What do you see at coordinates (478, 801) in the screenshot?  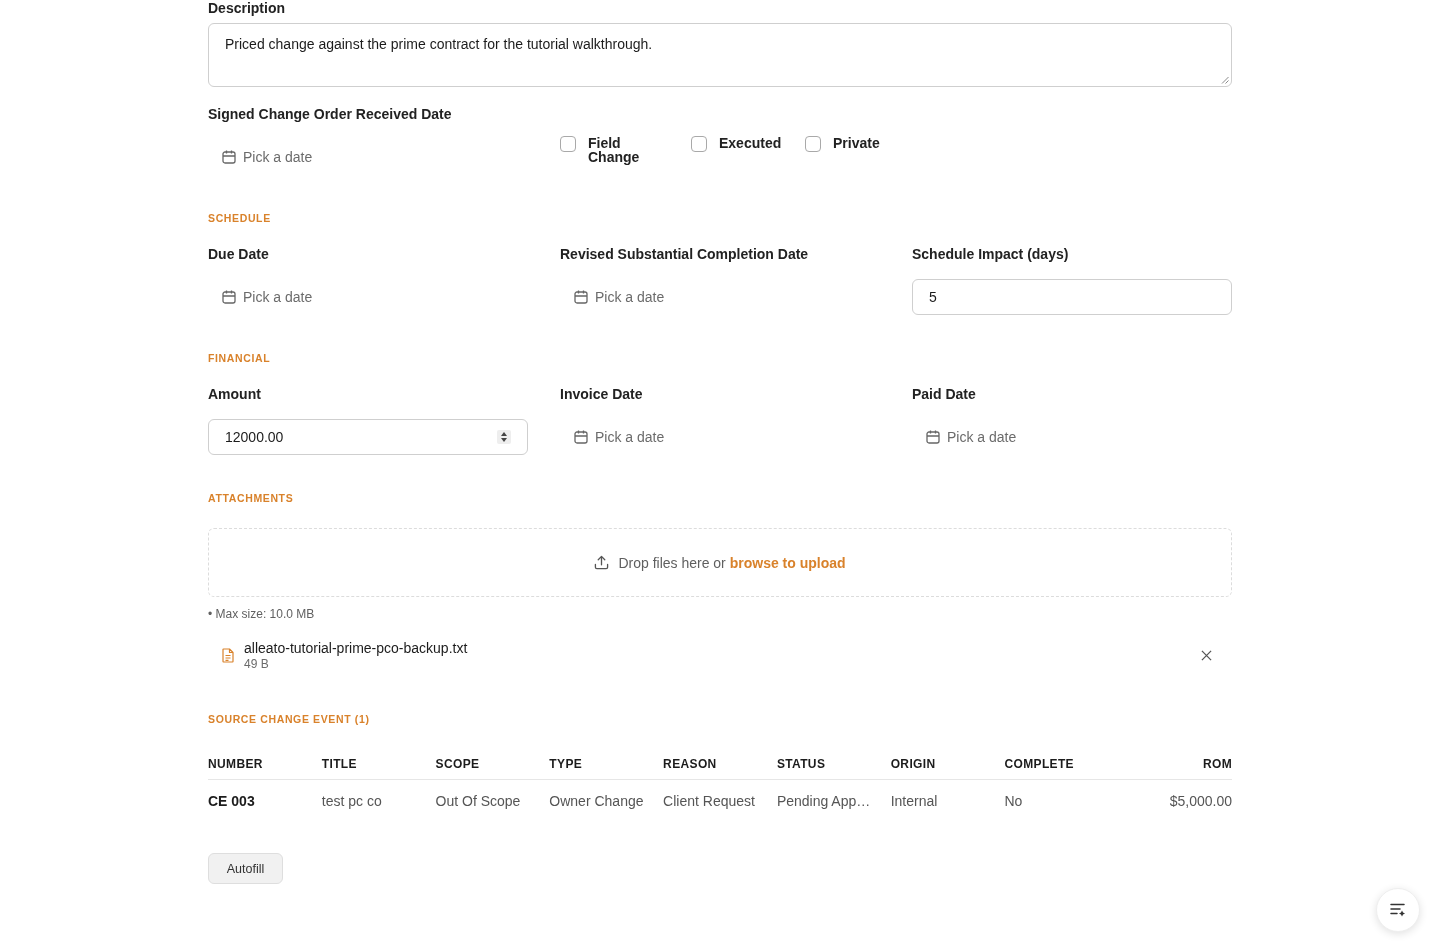 I see `table-cell-text: Out Of Scope` at bounding box center [478, 801].